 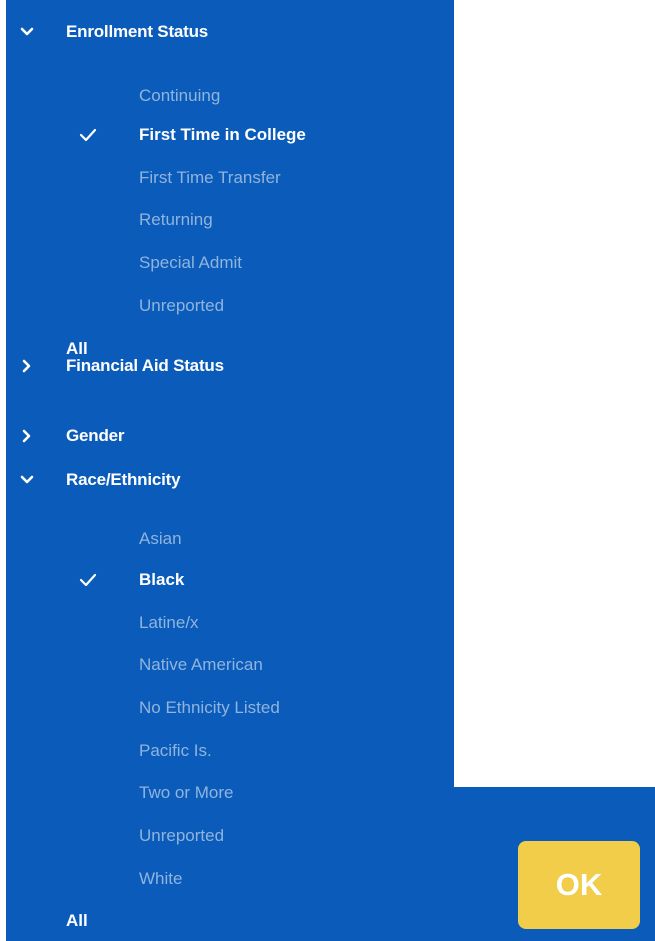 What do you see at coordinates (175, 750) in the screenshot?
I see `option-label: Pacific Is.` at bounding box center [175, 750].